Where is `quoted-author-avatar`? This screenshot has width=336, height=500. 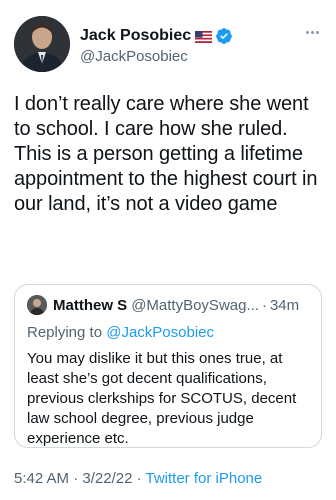 quoted-author-avatar is located at coordinates (37, 305).